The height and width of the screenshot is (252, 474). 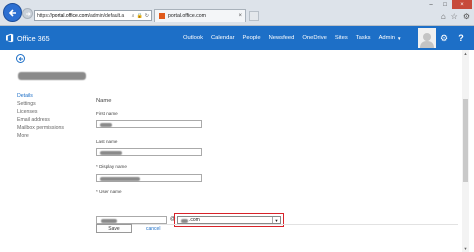 I want to click on nav-mailbox-permissions: Mailbox permissions, so click(x=40, y=128).